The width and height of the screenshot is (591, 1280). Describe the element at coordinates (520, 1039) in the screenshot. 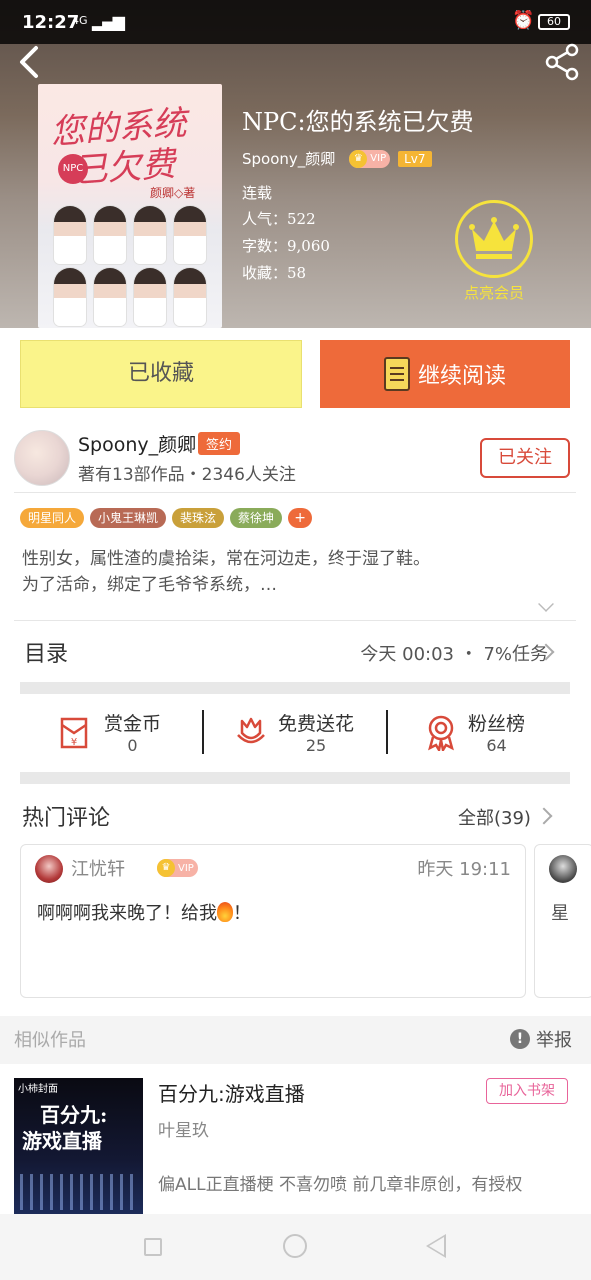

I see `warning-icon: !` at that location.